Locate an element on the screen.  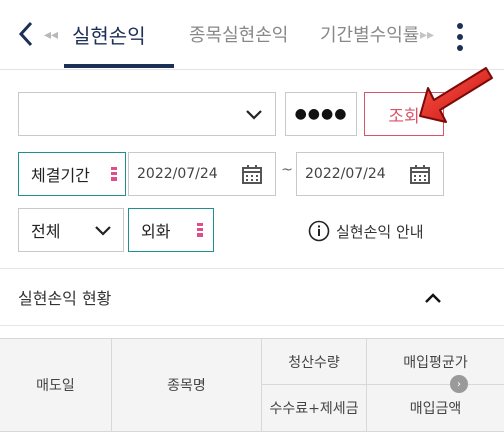
tab-period-return: 기간별수익률 is located at coordinates (369, 36).